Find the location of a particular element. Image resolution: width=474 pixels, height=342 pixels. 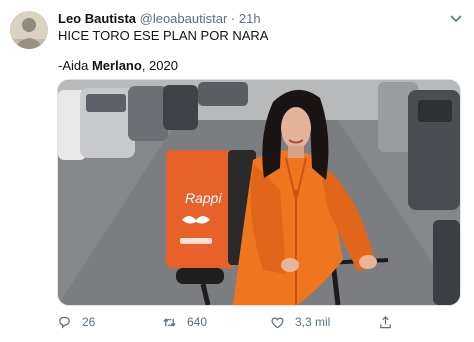

tweet-text-line1: HICE TORO ESE PLAN POR NARA is located at coordinates (163, 35).